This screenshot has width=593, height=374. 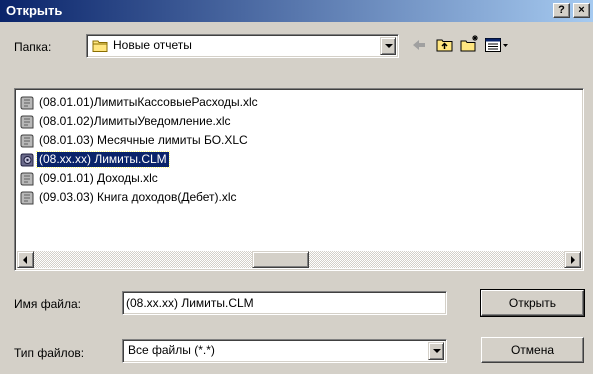 I want to click on arrow-right-icon, so click(x=573, y=260).